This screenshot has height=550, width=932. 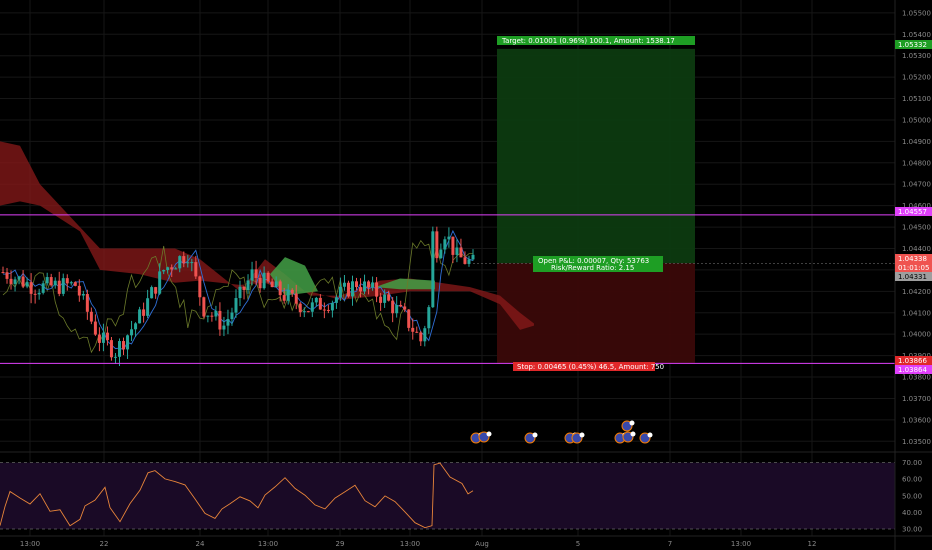 What do you see at coordinates (466, 541) in the screenshot?
I see `time-axis: 13:00 22 24 13:00 29 13:00 Aug 5 7 13:00 12` at bounding box center [466, 541].